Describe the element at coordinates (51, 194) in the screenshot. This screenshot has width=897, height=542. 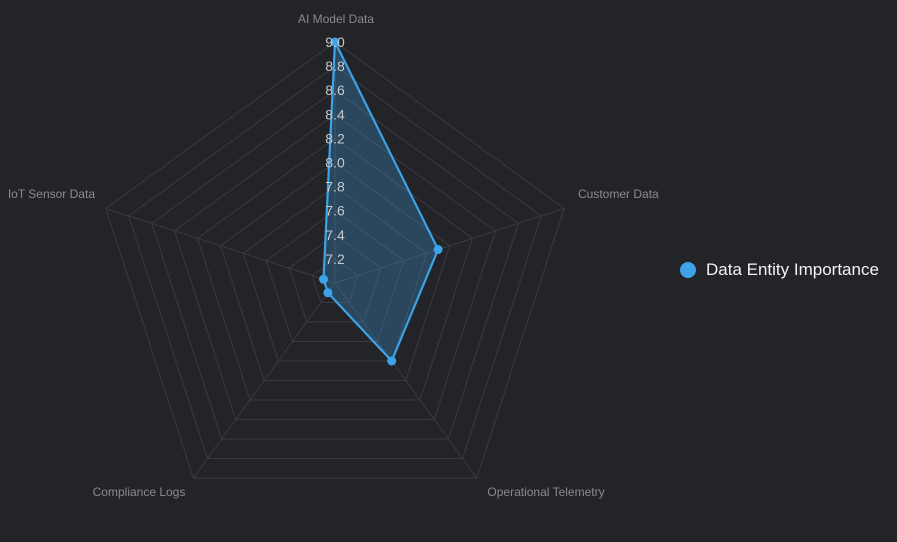
I see `indicator-label: IoT Sensor Data` at that location.